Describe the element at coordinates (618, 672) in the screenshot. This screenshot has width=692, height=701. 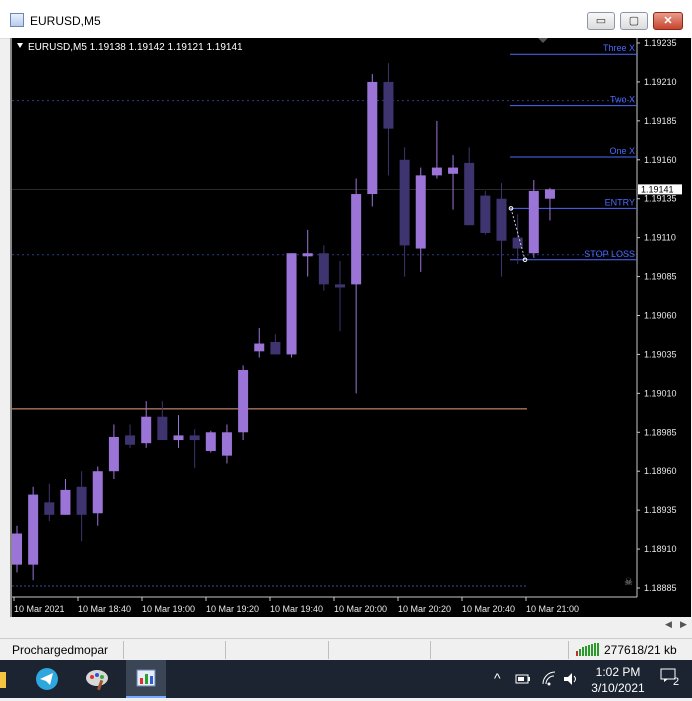
I see `clock-time: 1:02 PM` at that location.